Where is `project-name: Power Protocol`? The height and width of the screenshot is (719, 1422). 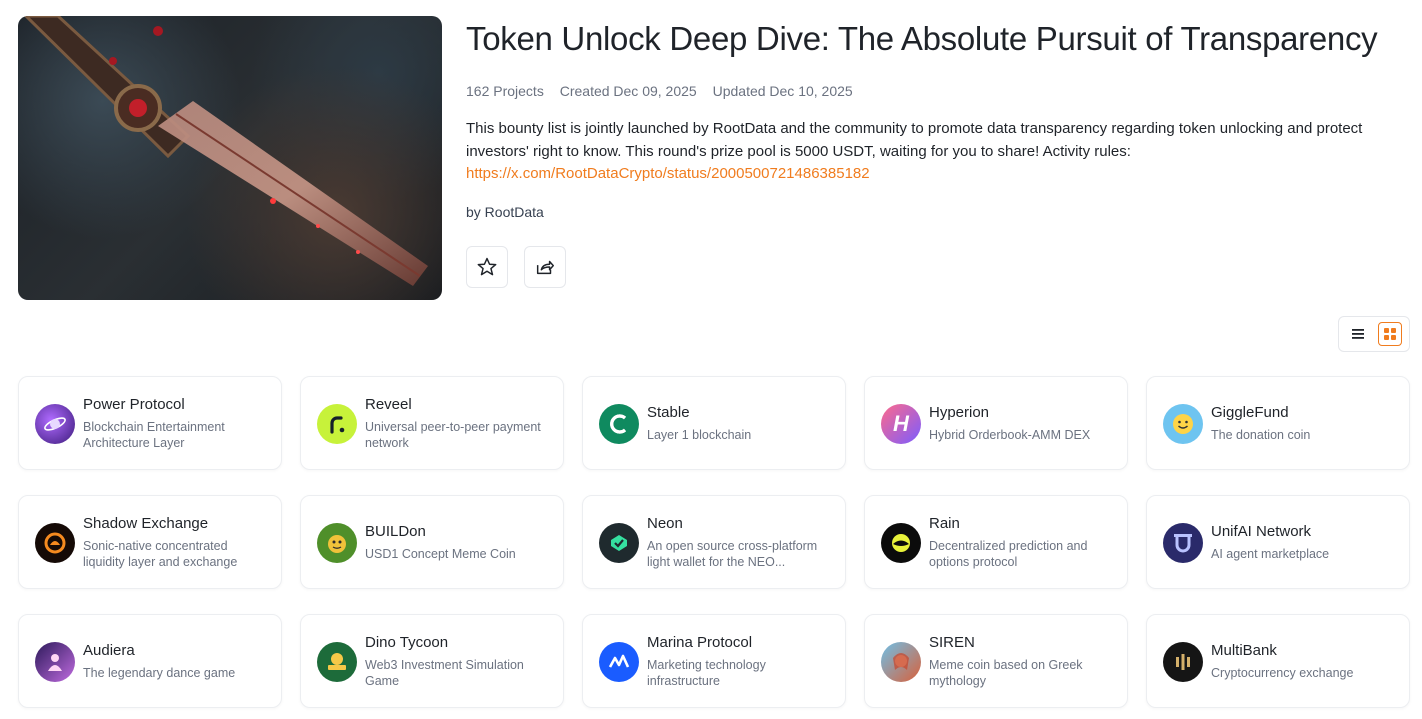 project-name: Power Protocol is located at coordinates (134, 404).